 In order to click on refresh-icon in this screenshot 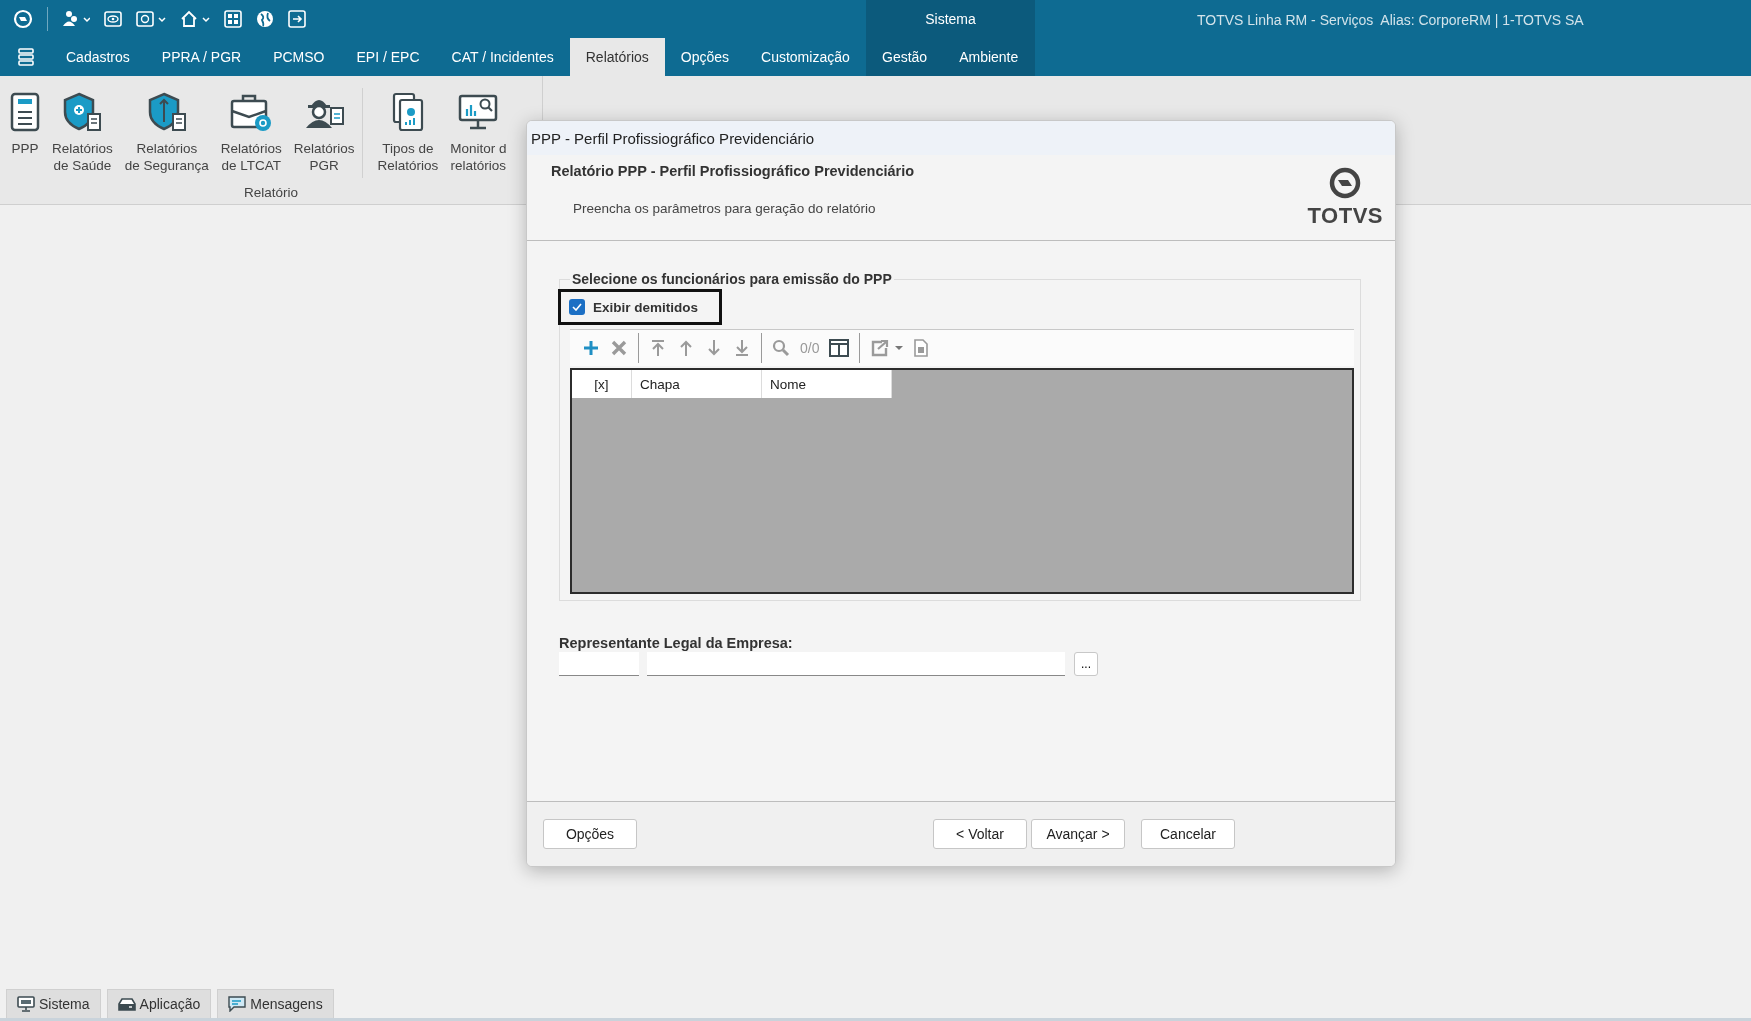, I will do `click(151, 19)`.